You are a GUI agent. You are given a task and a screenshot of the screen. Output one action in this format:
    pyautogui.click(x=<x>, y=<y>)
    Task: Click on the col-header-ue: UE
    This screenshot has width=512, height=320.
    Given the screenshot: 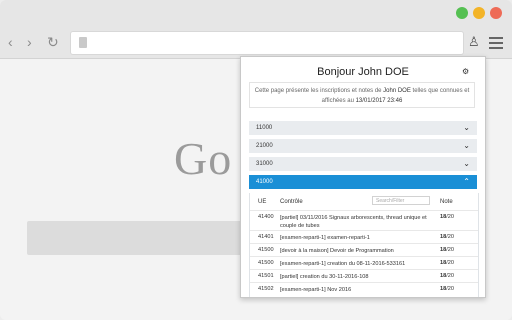 What is the action you would take?
    pyautogui.click(x=262, y=202)
    